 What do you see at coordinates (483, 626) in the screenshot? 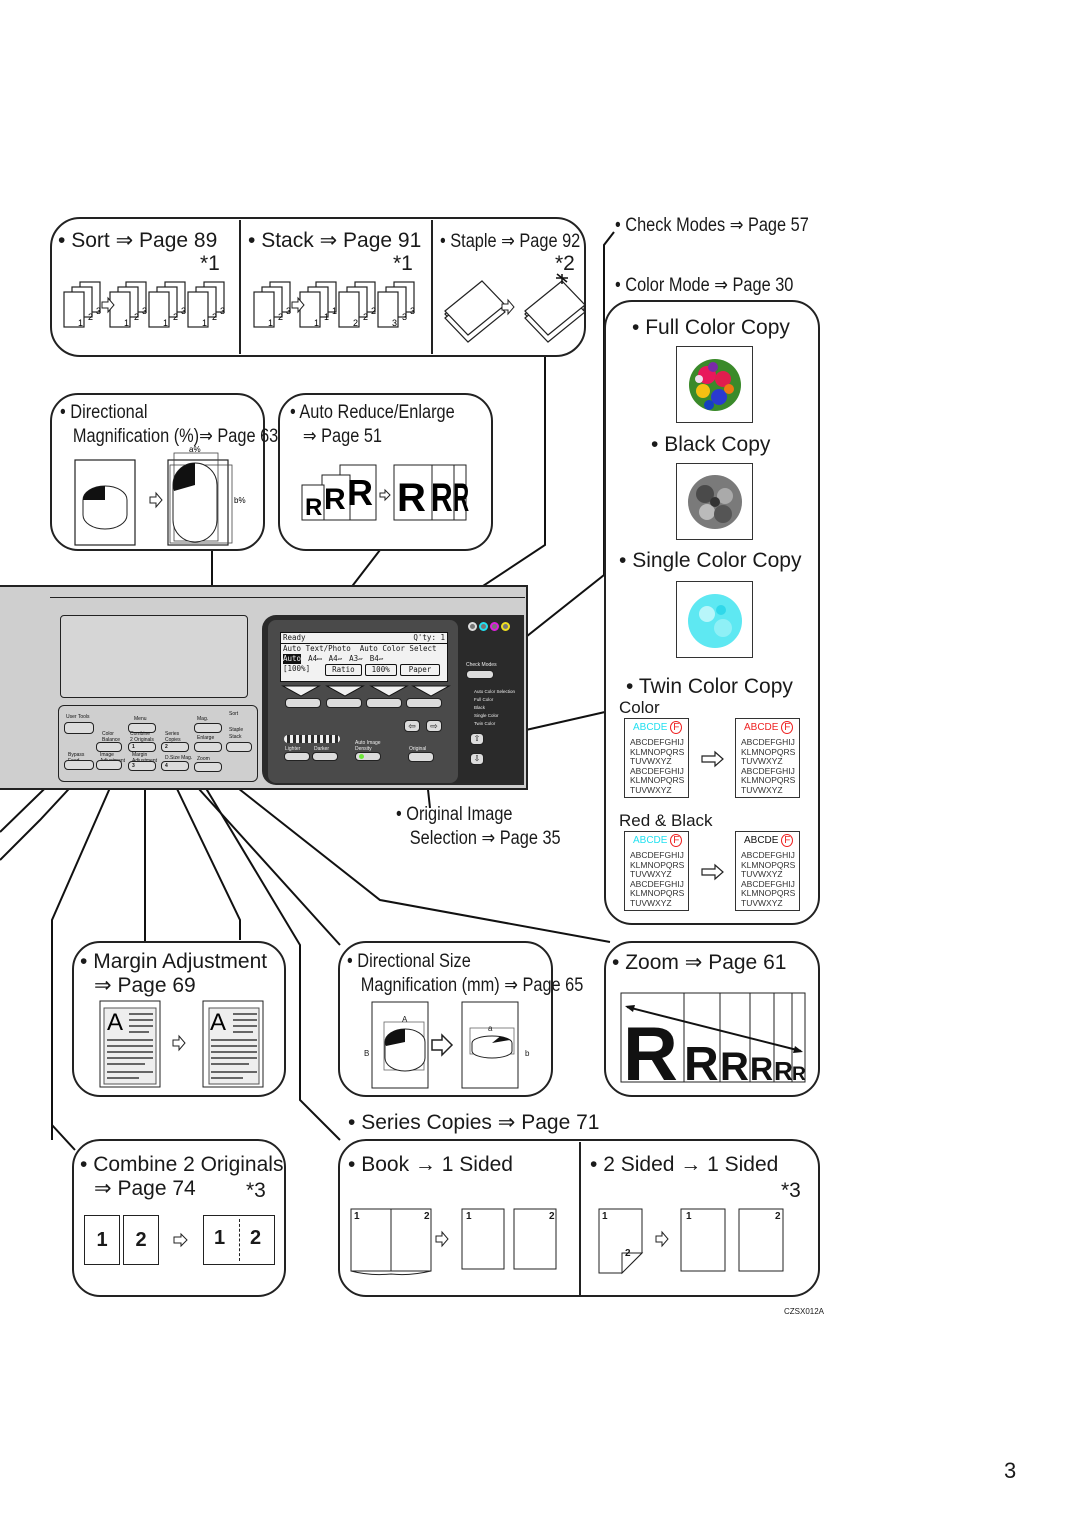
I see `cyan-toner-icon` at bounding box center [483, 626].